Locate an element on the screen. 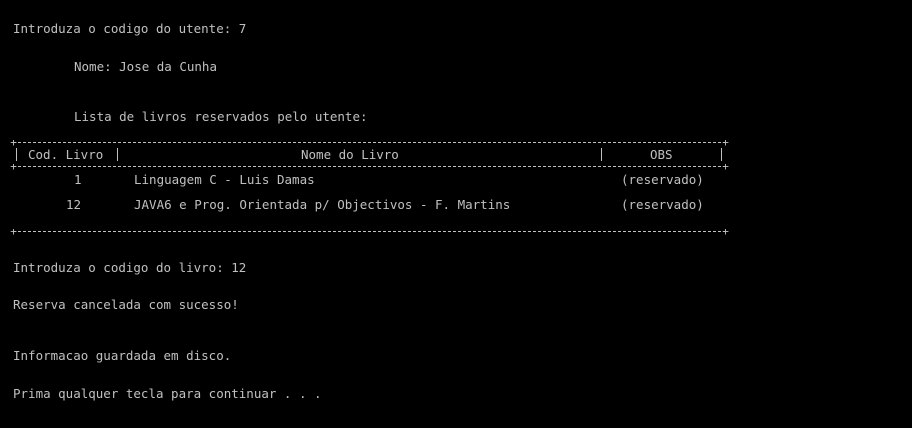 Image resolution: width=912 pixels, height=428 pixels. row-cod: 1 is located at coordinates (78, 179).